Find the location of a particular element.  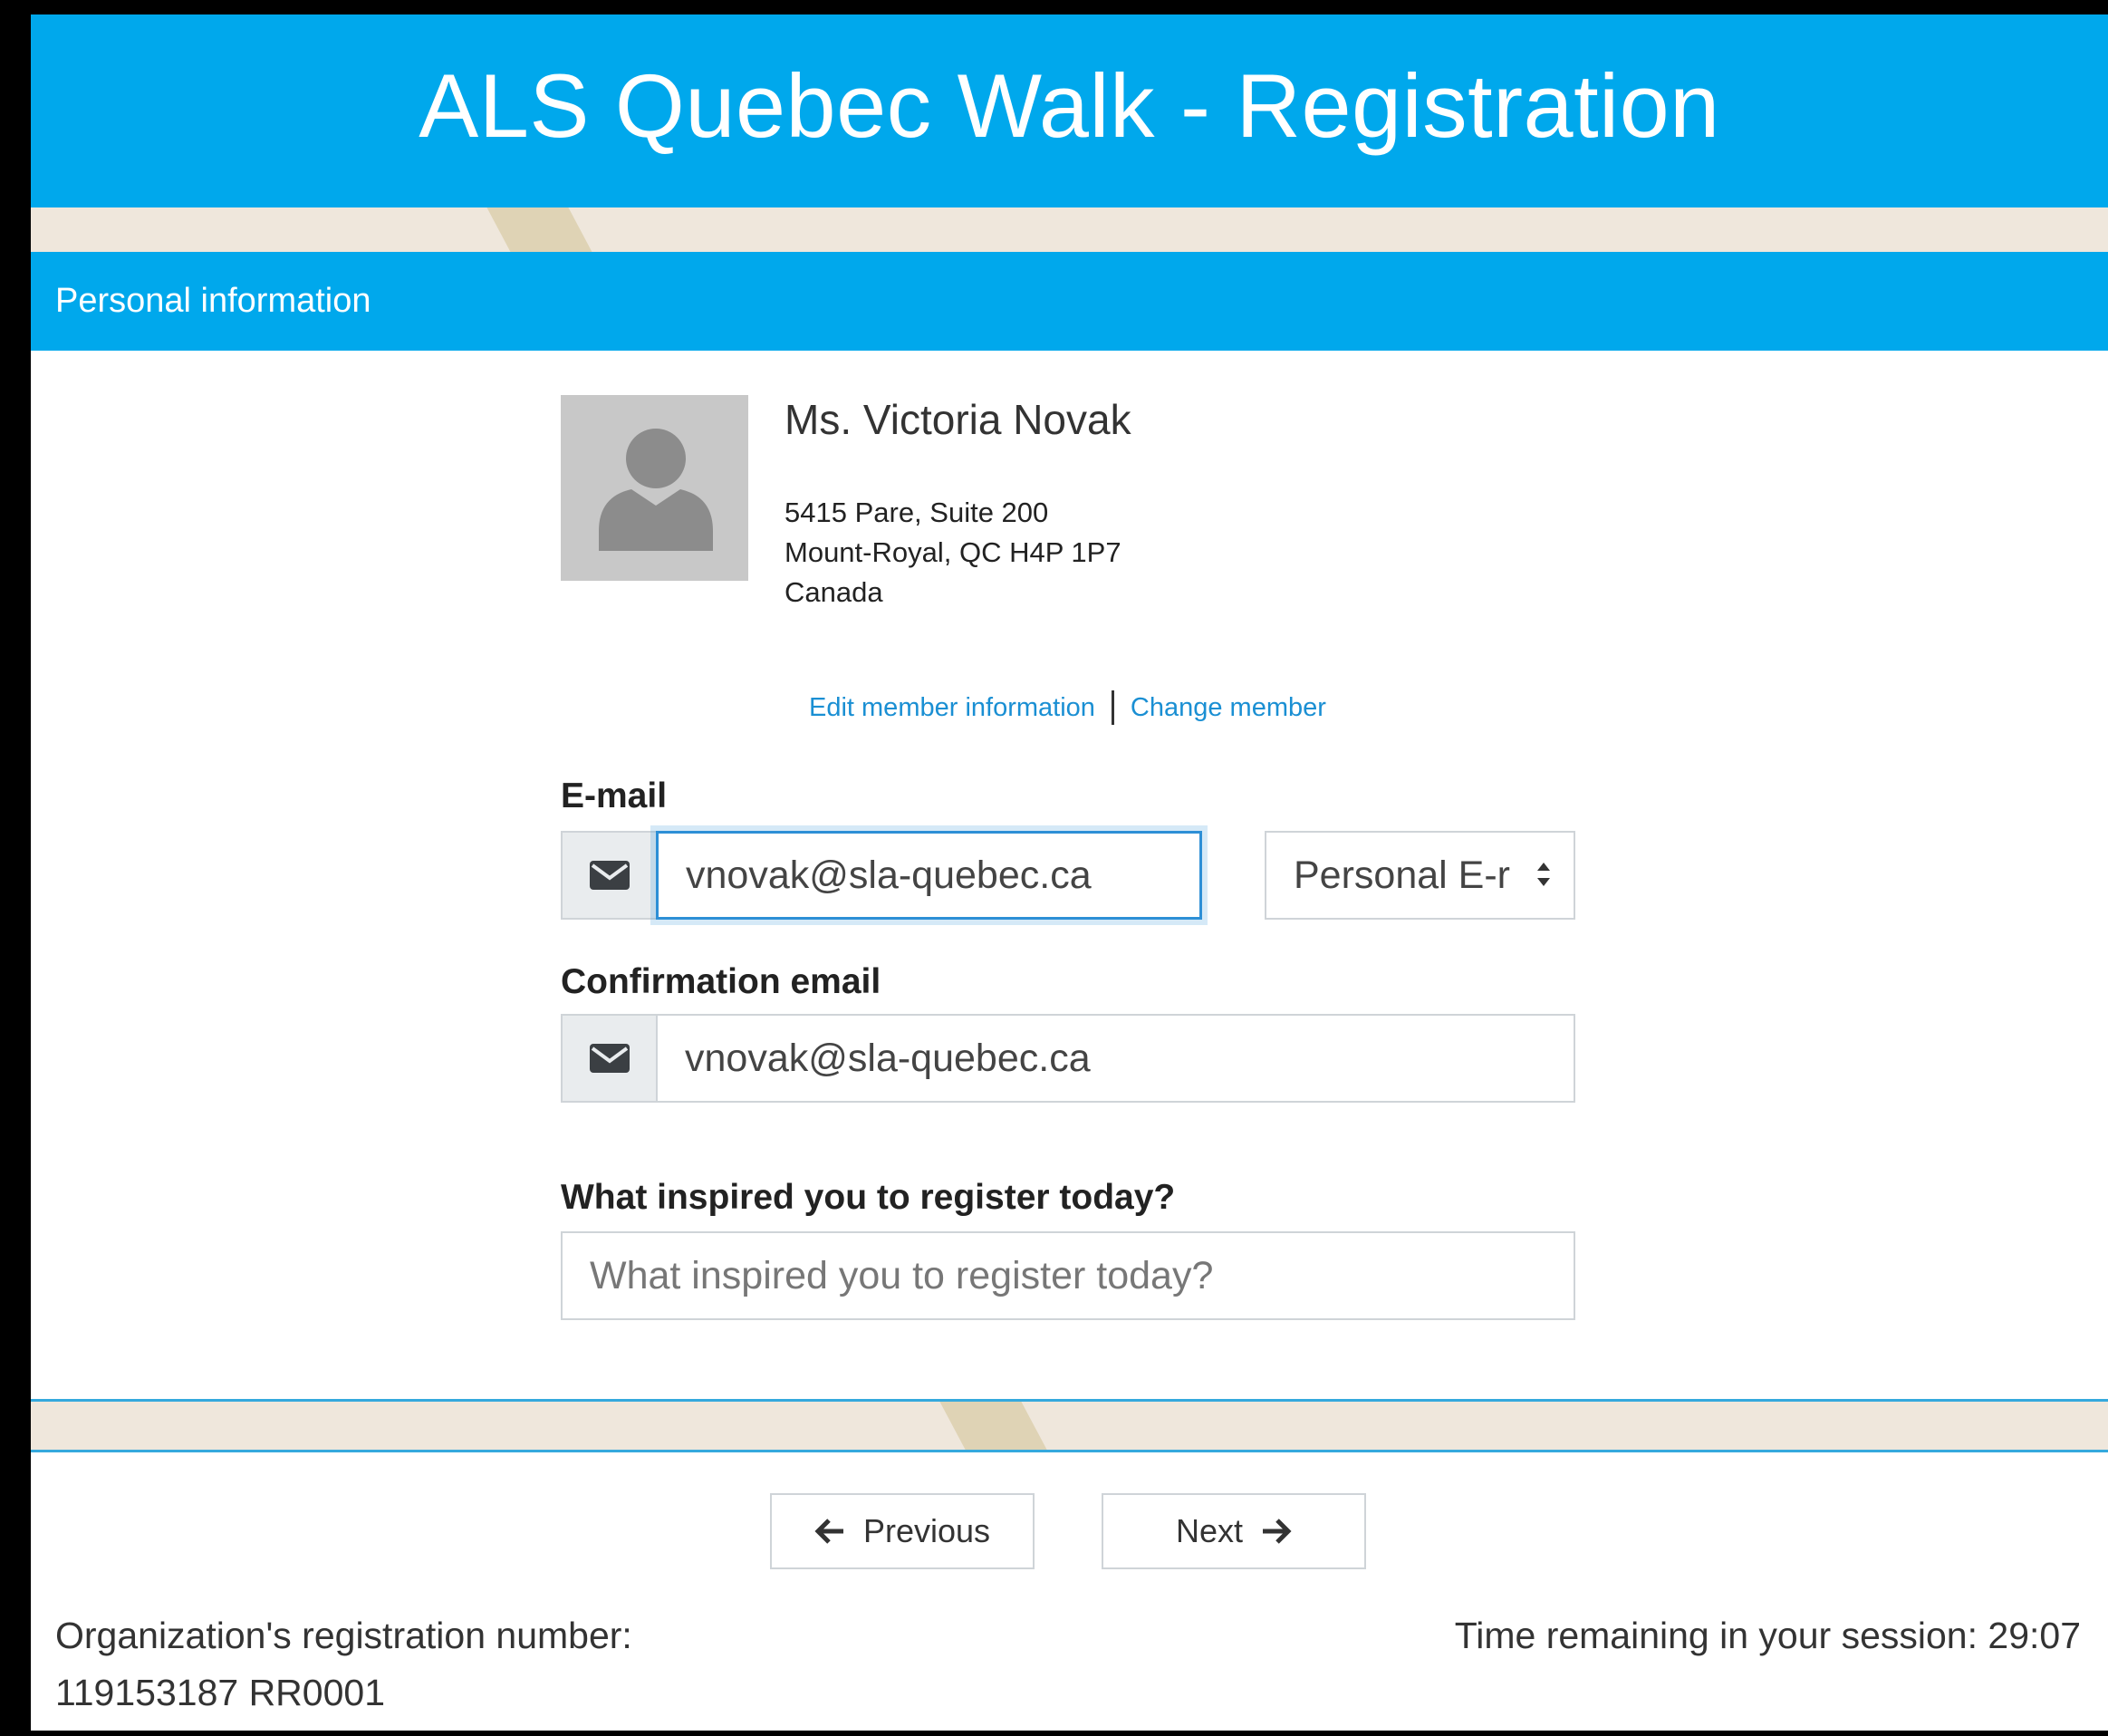

address-line-2: Mount-Royal, QC H4P 1P7 is located at coordinates (953, 552).